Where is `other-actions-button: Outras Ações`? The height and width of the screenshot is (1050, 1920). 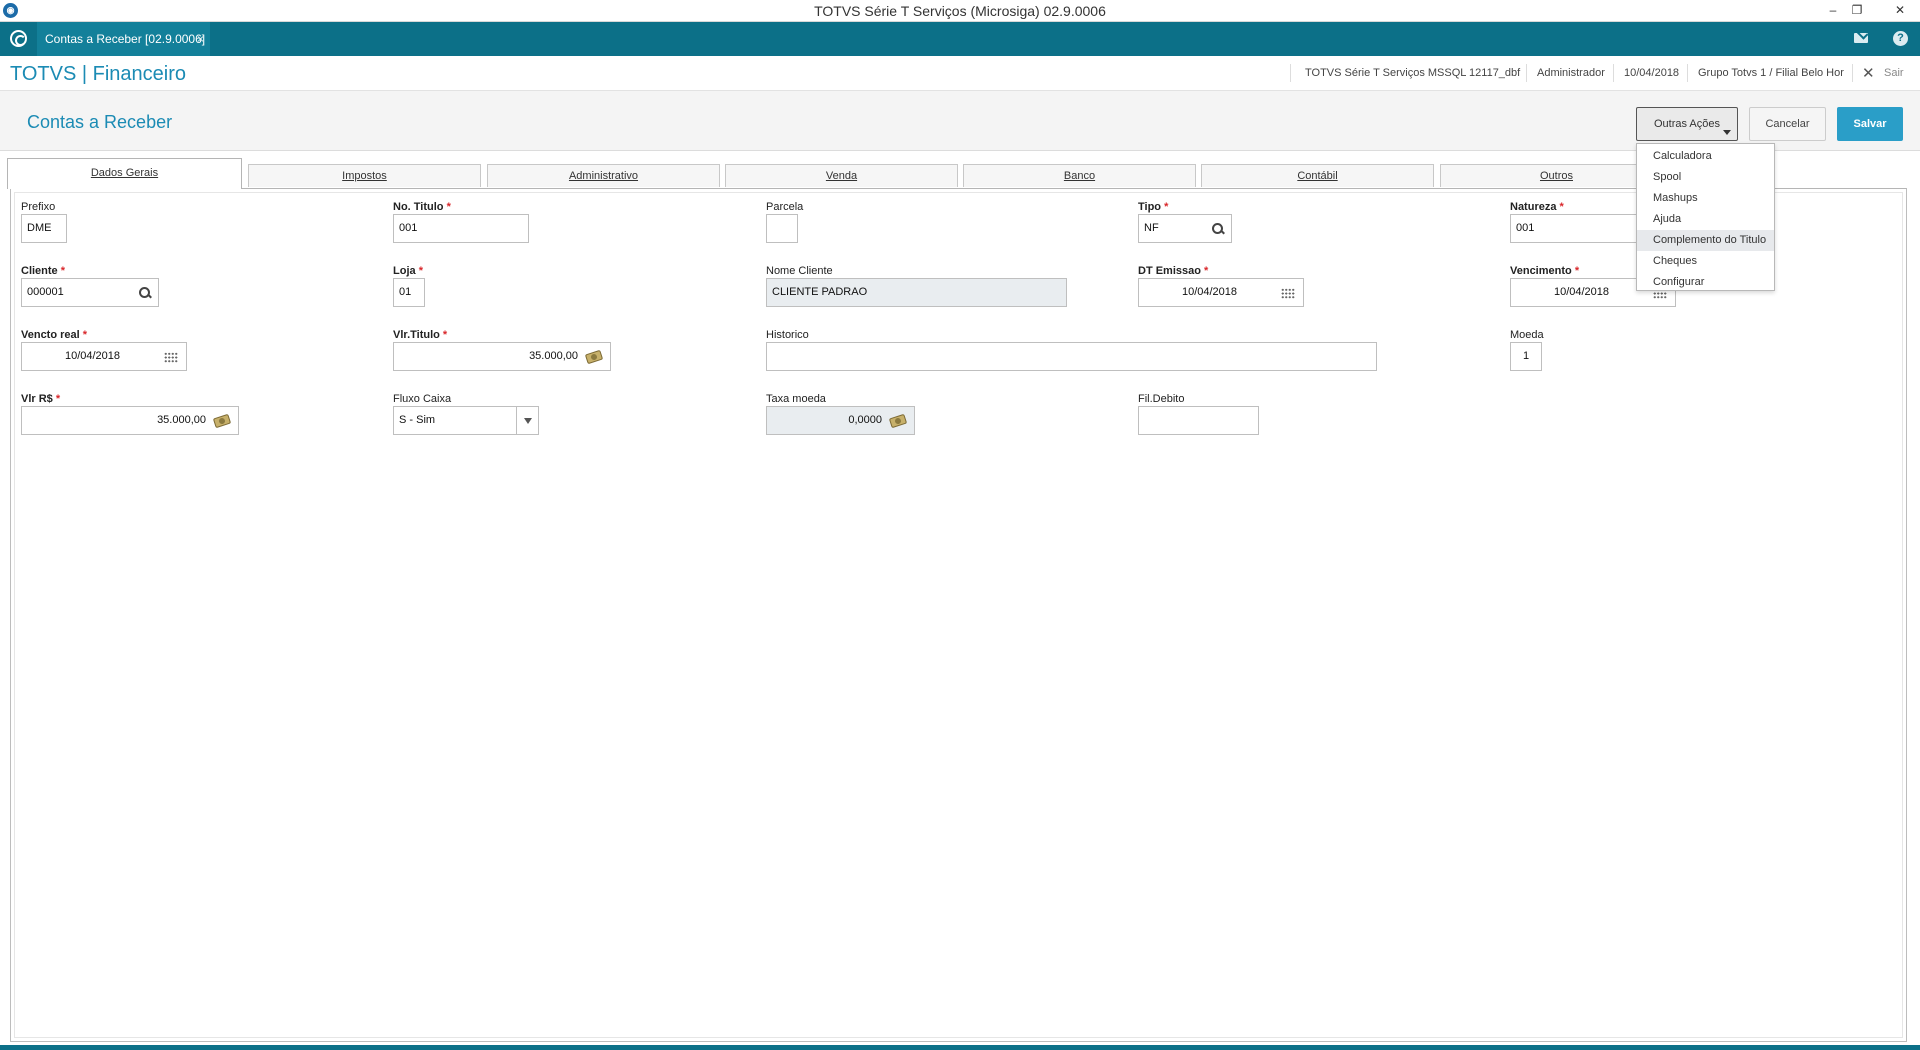
other-actions-button: Outras Ações is located at coordinates (1687, 124).